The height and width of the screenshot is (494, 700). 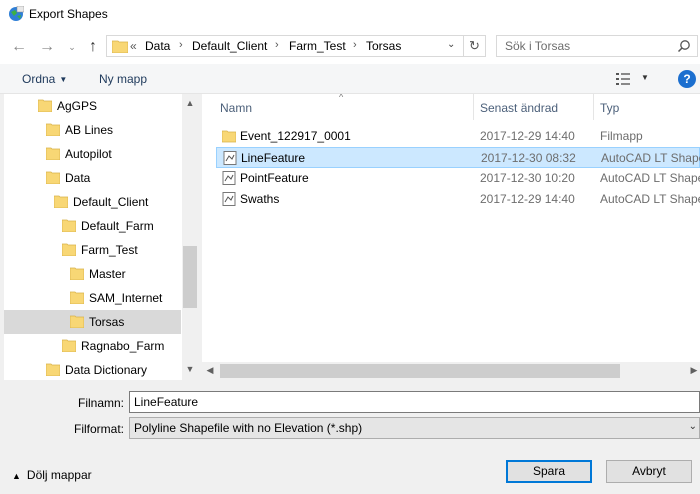 I want to click on column-header-modified: Senast ändrad, so click(x=519, y=108).